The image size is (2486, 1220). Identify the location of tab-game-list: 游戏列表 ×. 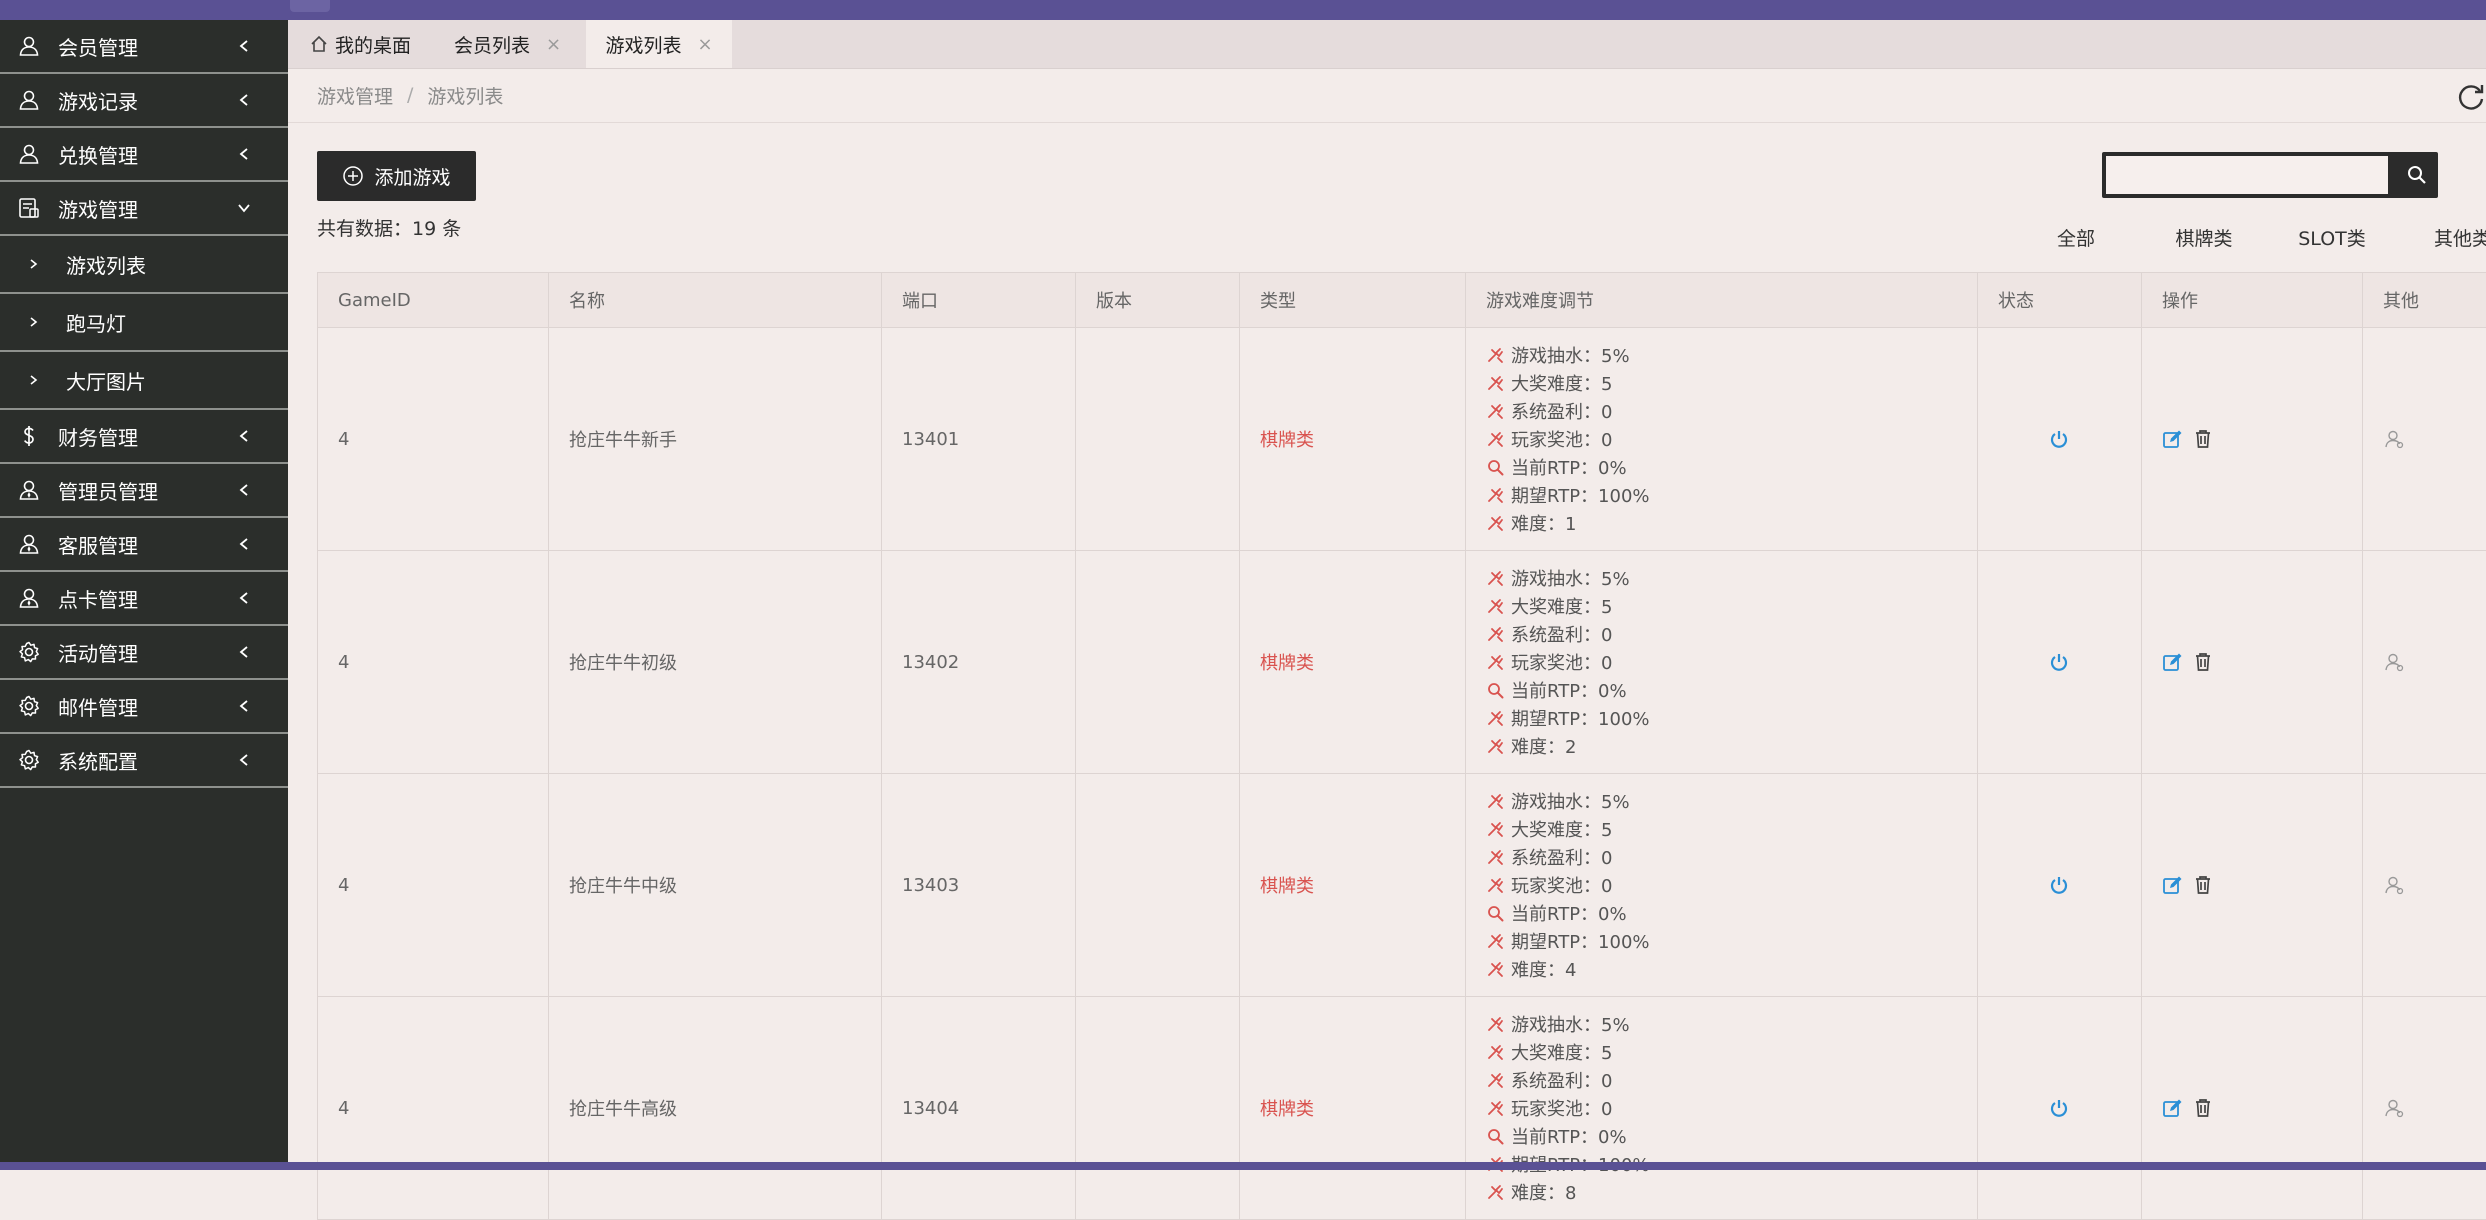
(659, 44).